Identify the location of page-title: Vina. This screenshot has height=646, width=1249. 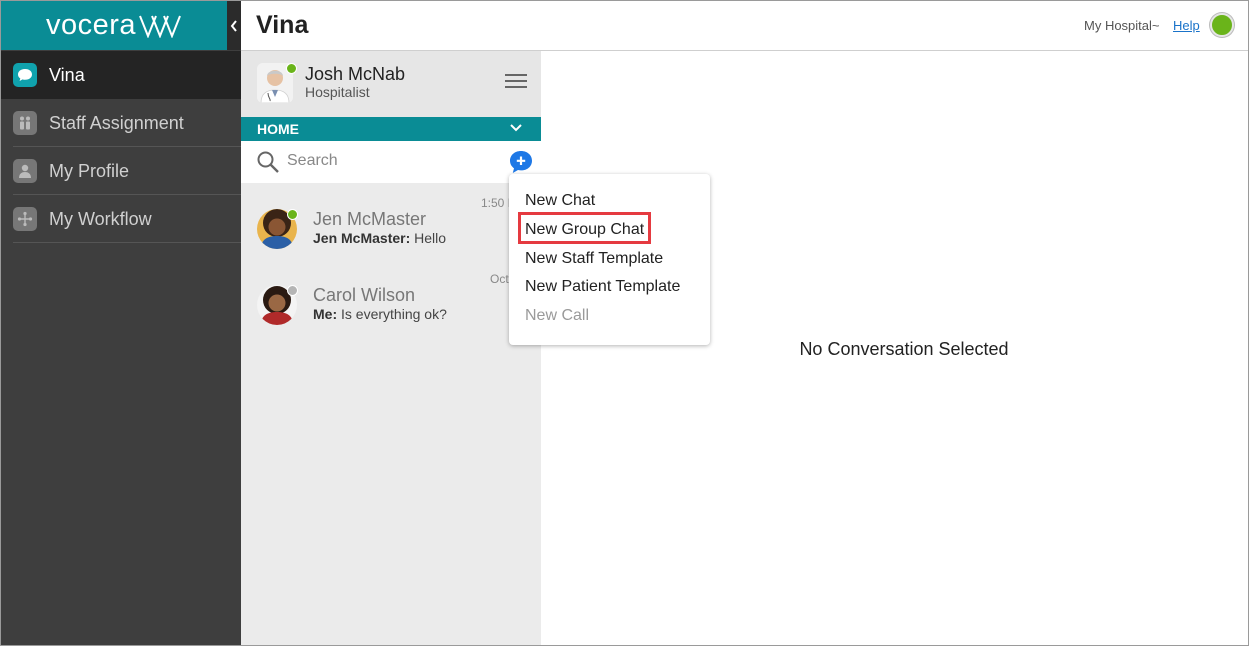
(282, 25).